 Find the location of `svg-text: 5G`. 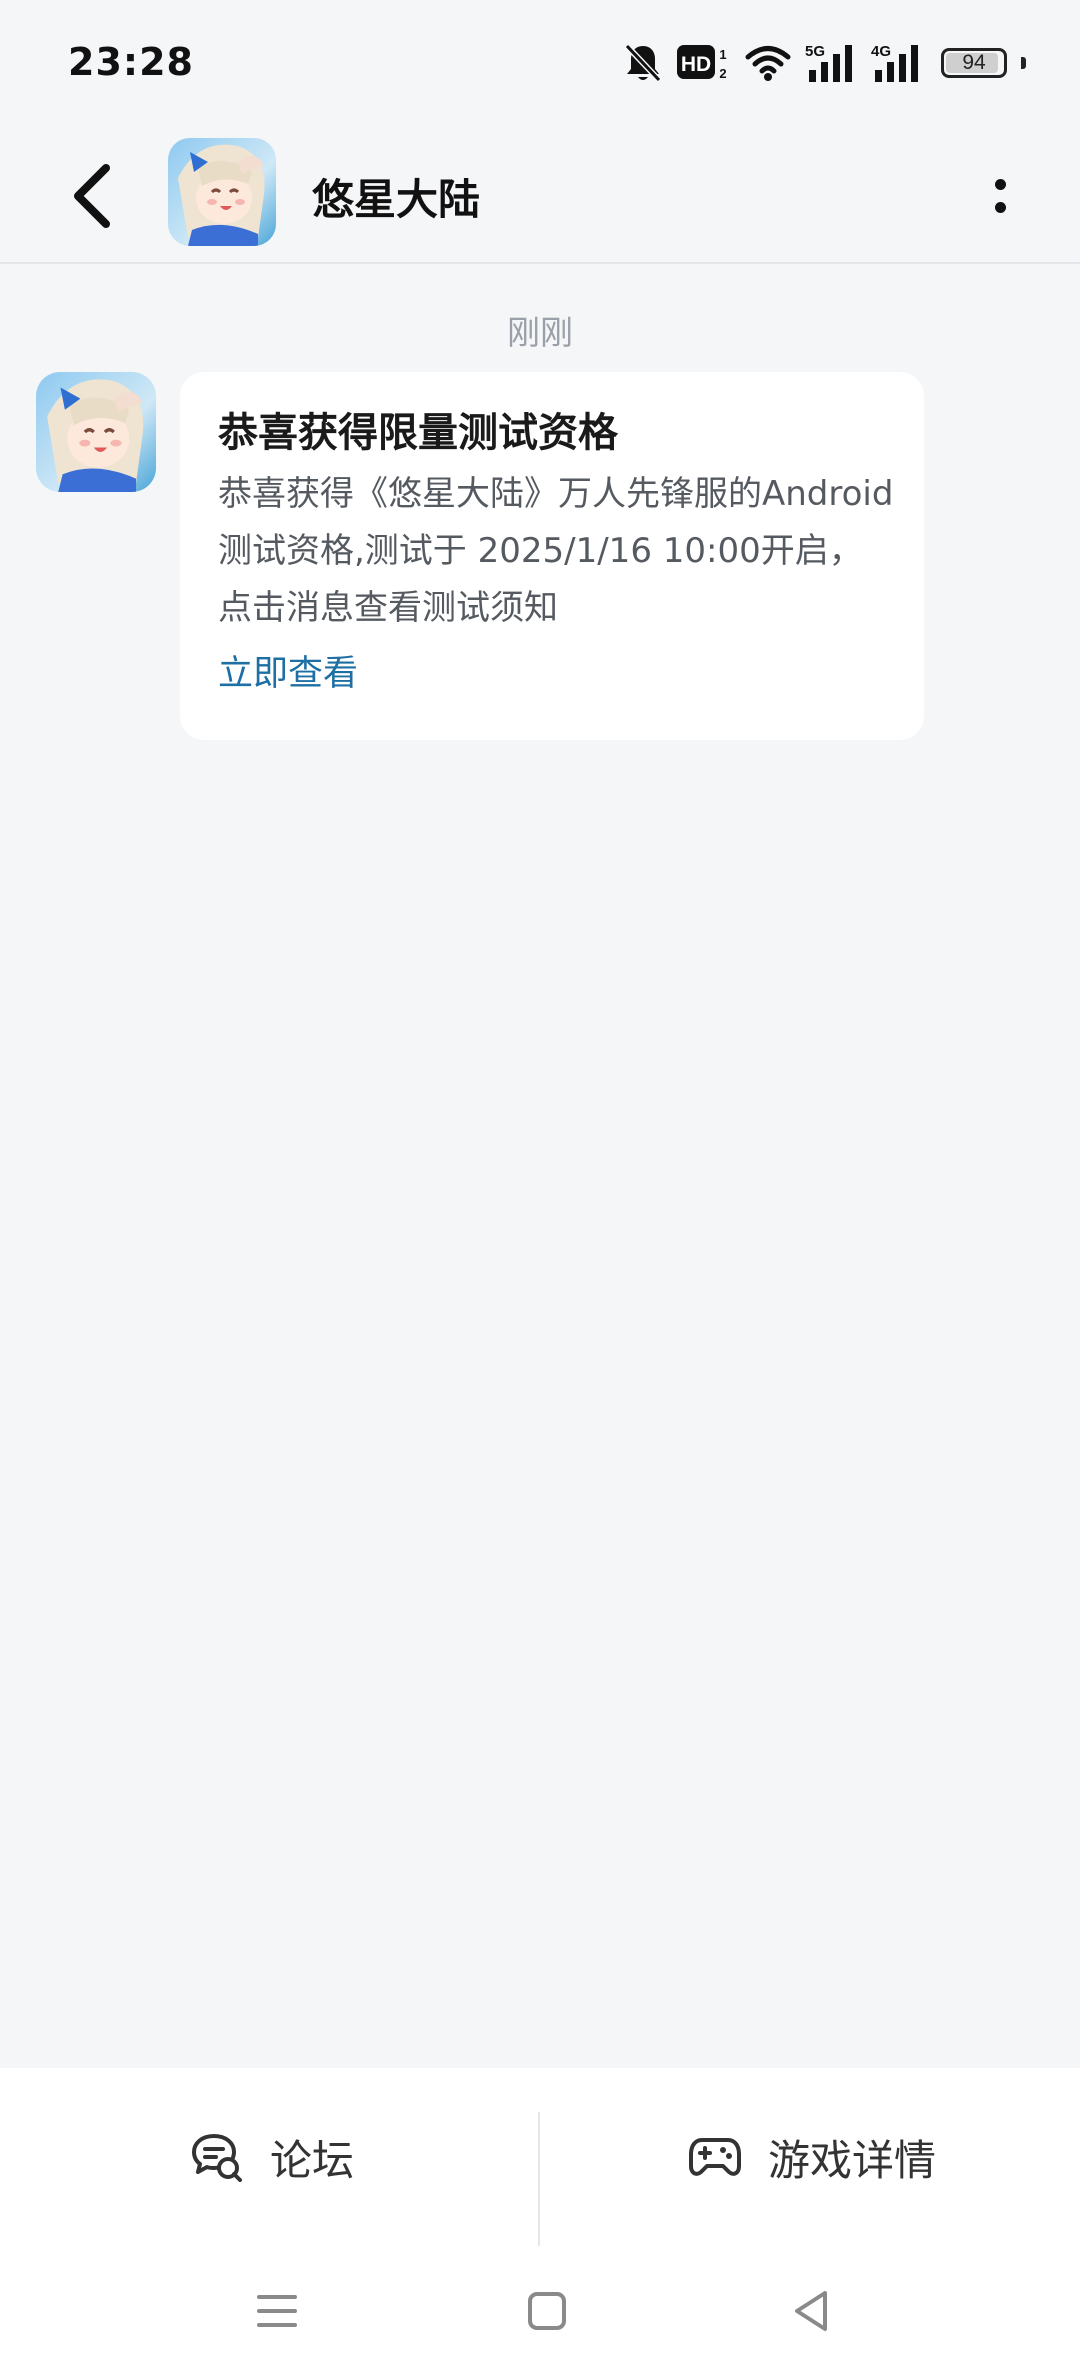

svg-text: 5G is located at coordinates (815, 51).